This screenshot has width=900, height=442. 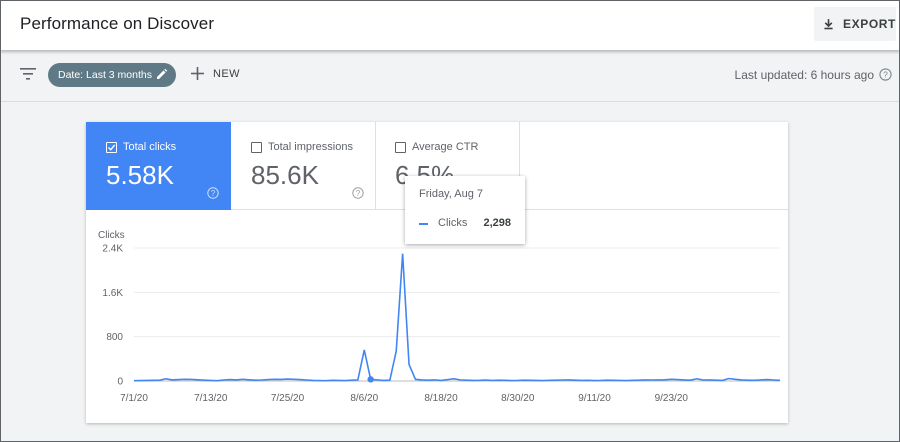 I want to click on tooltip-date: Friday, Aug 7, so click(x=451, y=194).